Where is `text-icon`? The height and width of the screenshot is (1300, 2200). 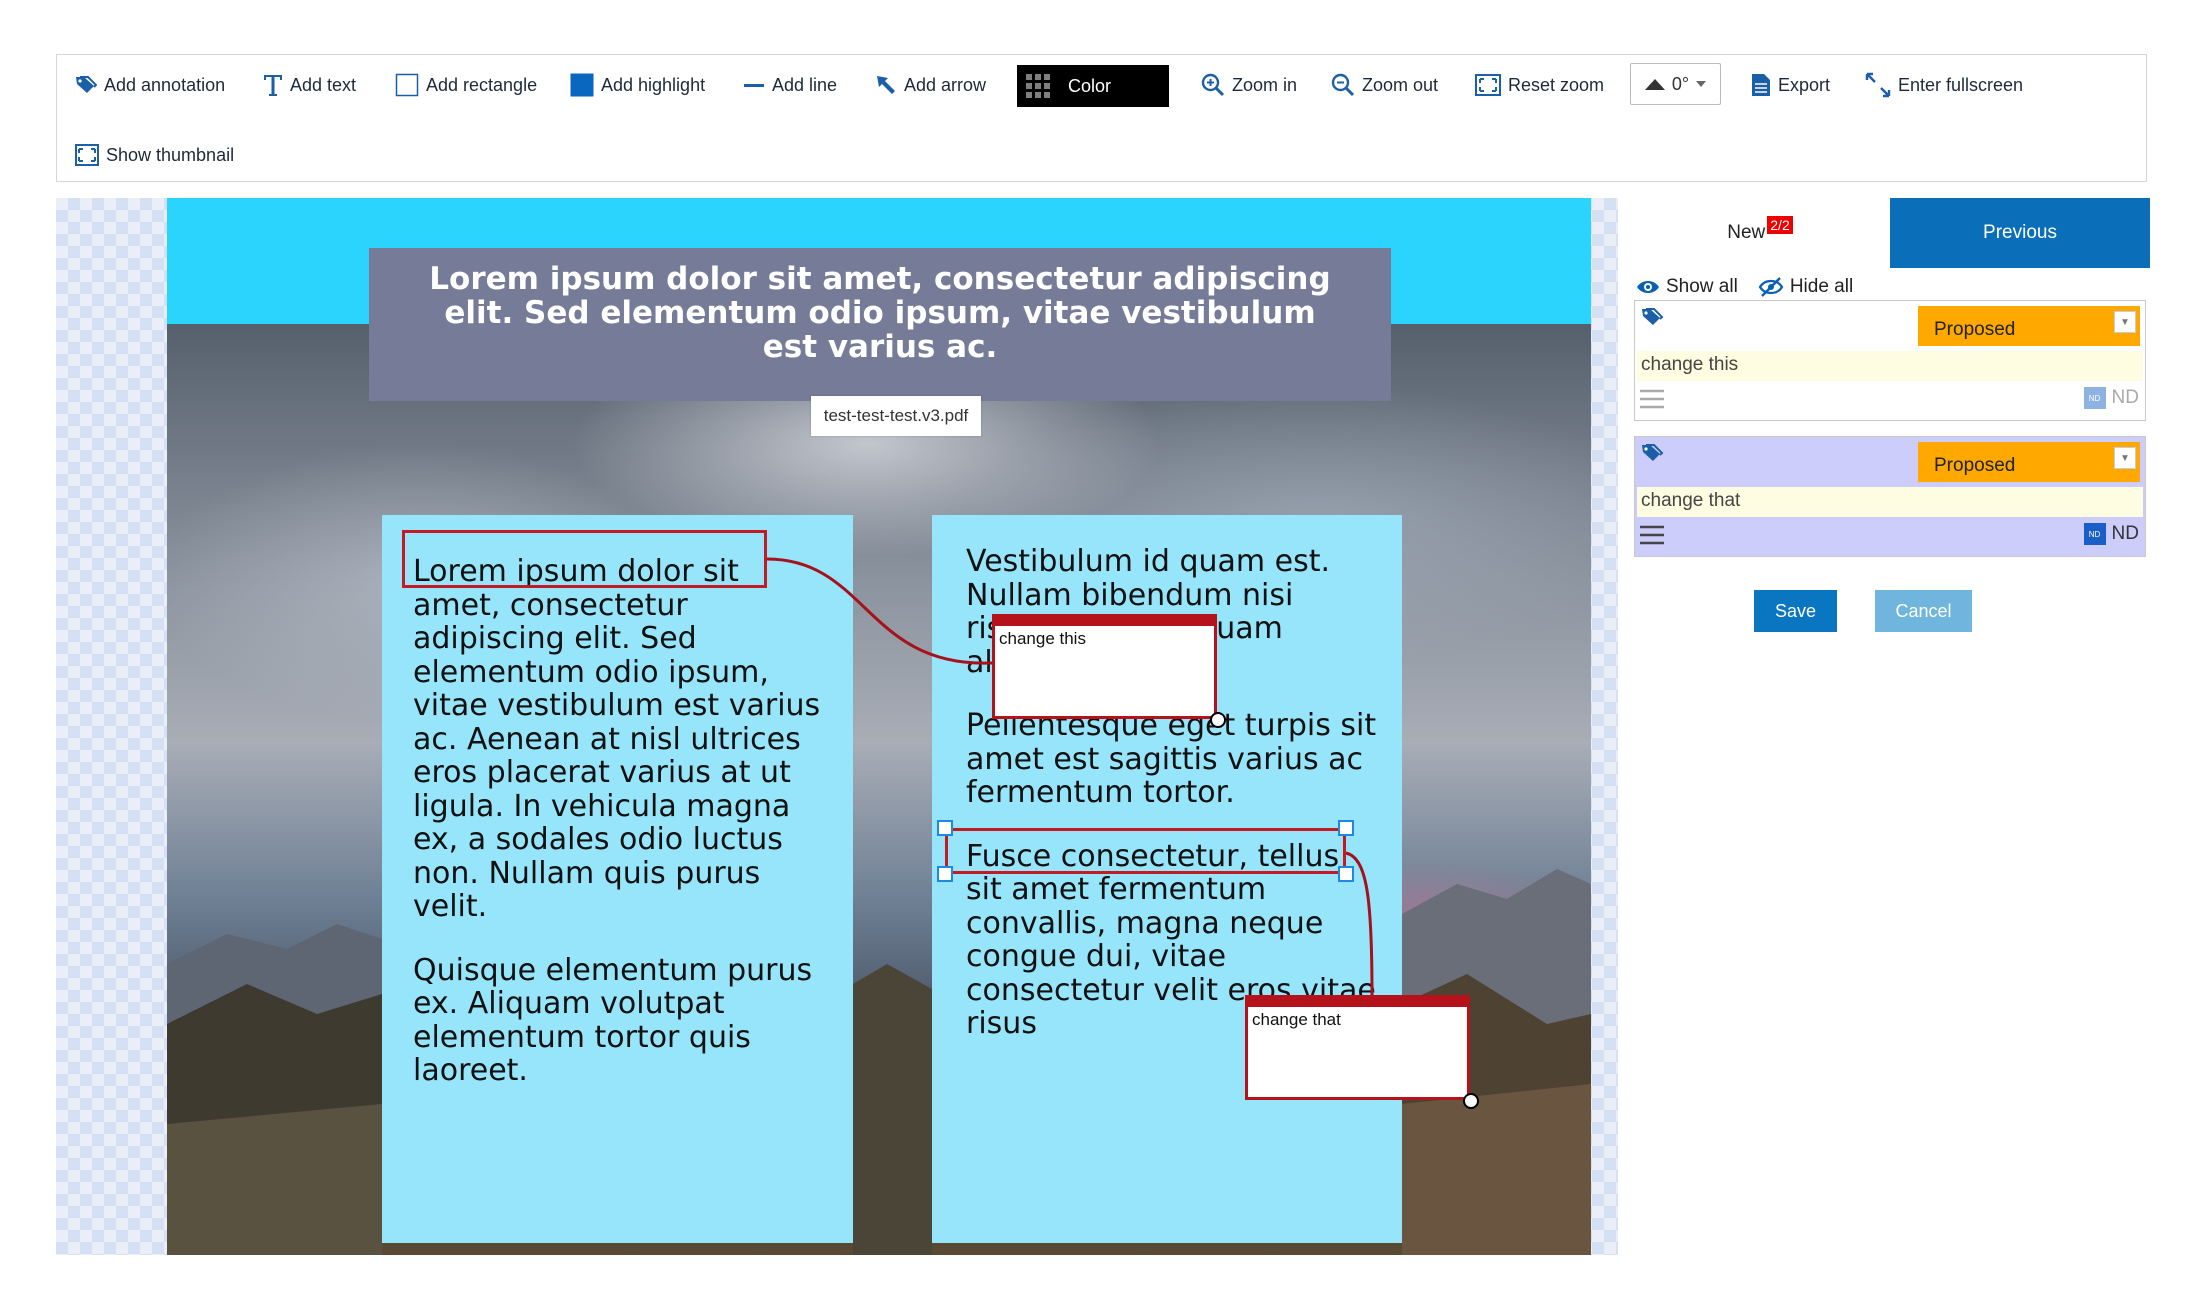
text-icon is located at coordinates (273, 85).